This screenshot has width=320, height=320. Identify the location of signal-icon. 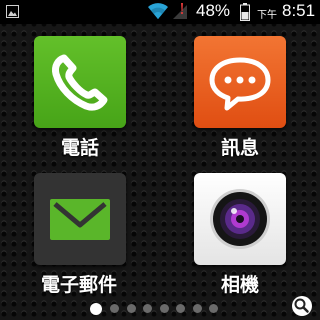
(180, 11).